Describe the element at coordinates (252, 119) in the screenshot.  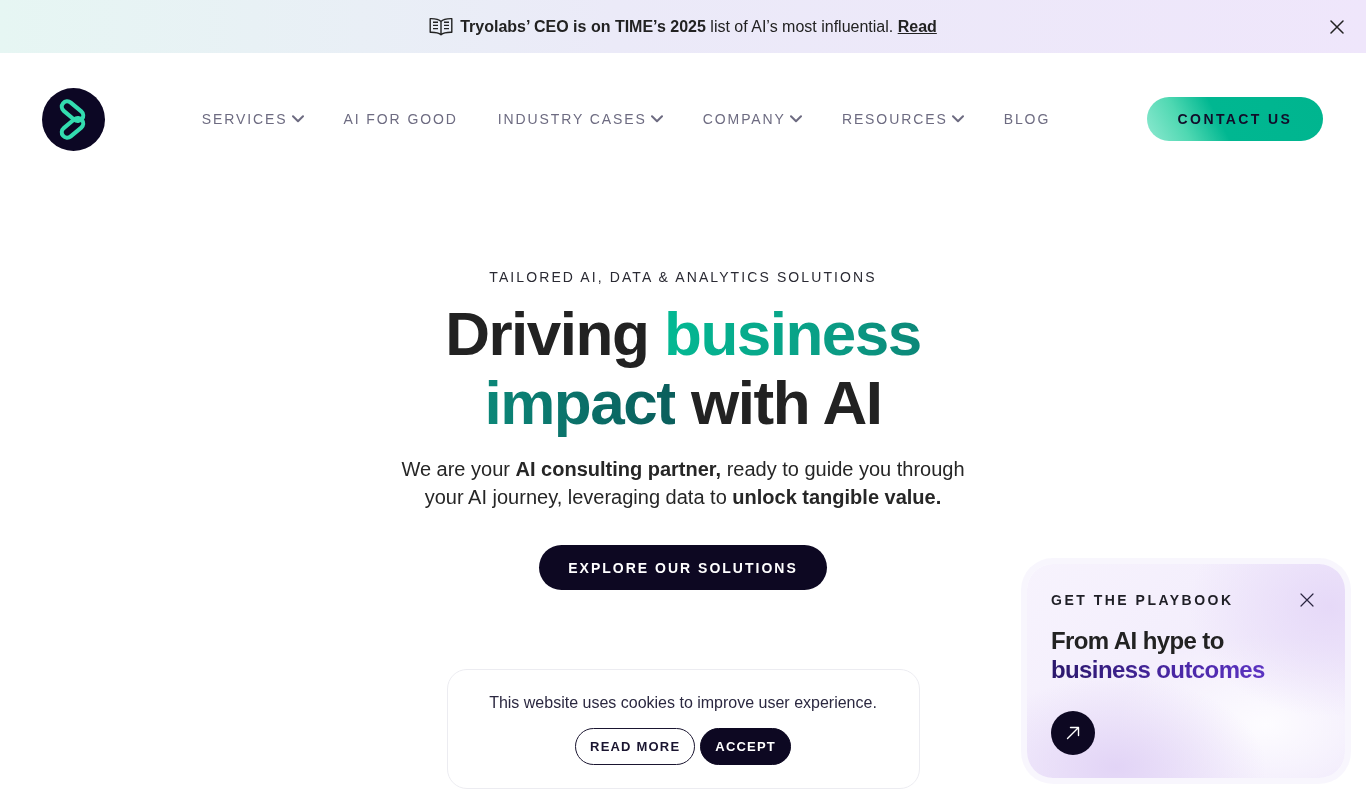
I see `nav-link: SERVICES` at that location.